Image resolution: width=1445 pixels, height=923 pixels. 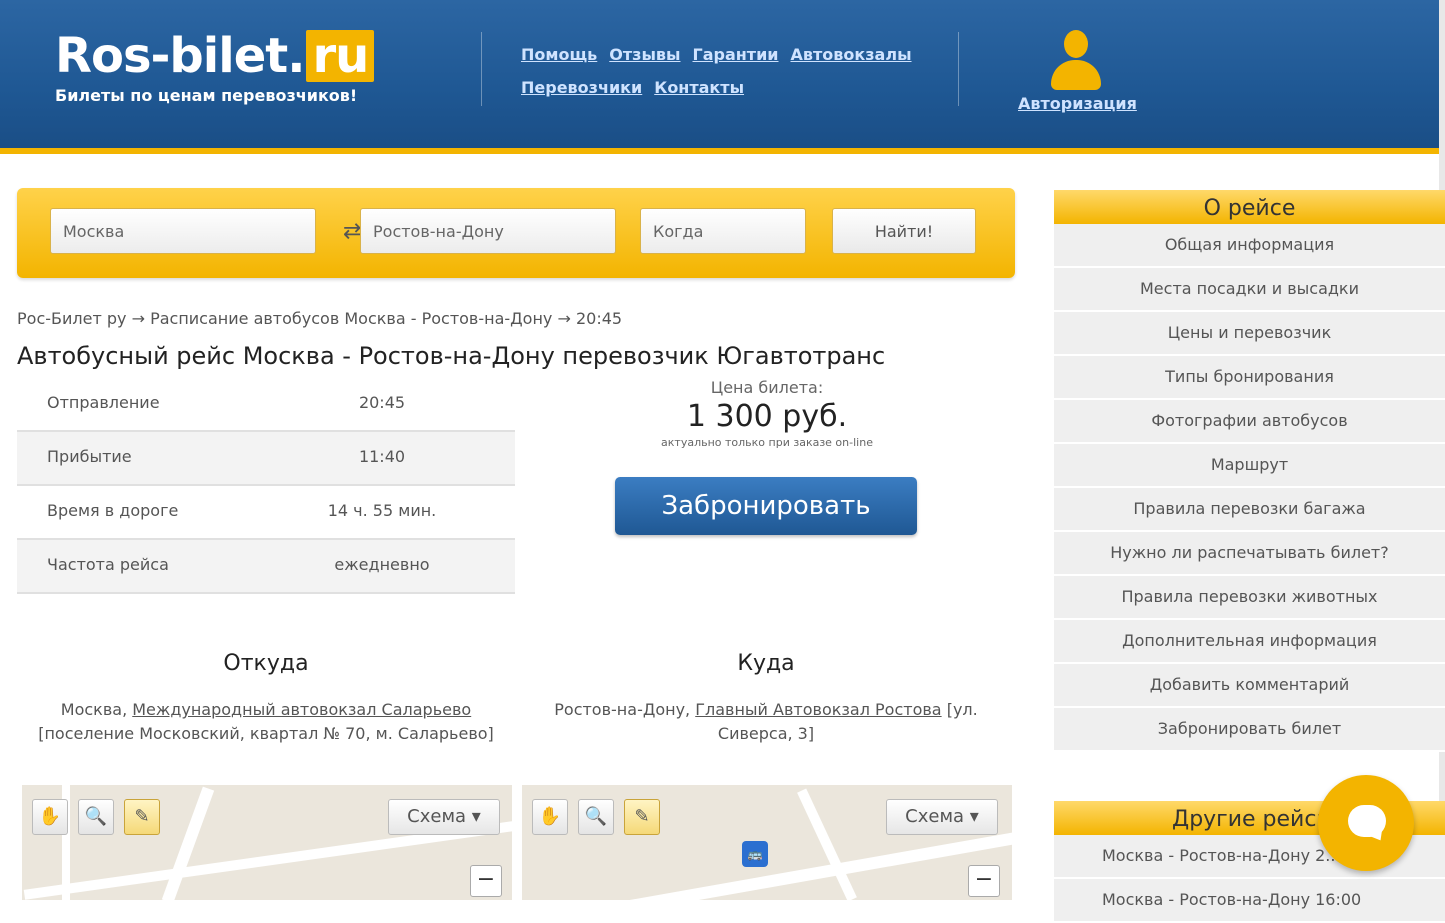 What do you see at coordinates (1249, 207) in the screenshot?
I see `sidebar-heading: О рейсе` at bounding box center [1249, 207].